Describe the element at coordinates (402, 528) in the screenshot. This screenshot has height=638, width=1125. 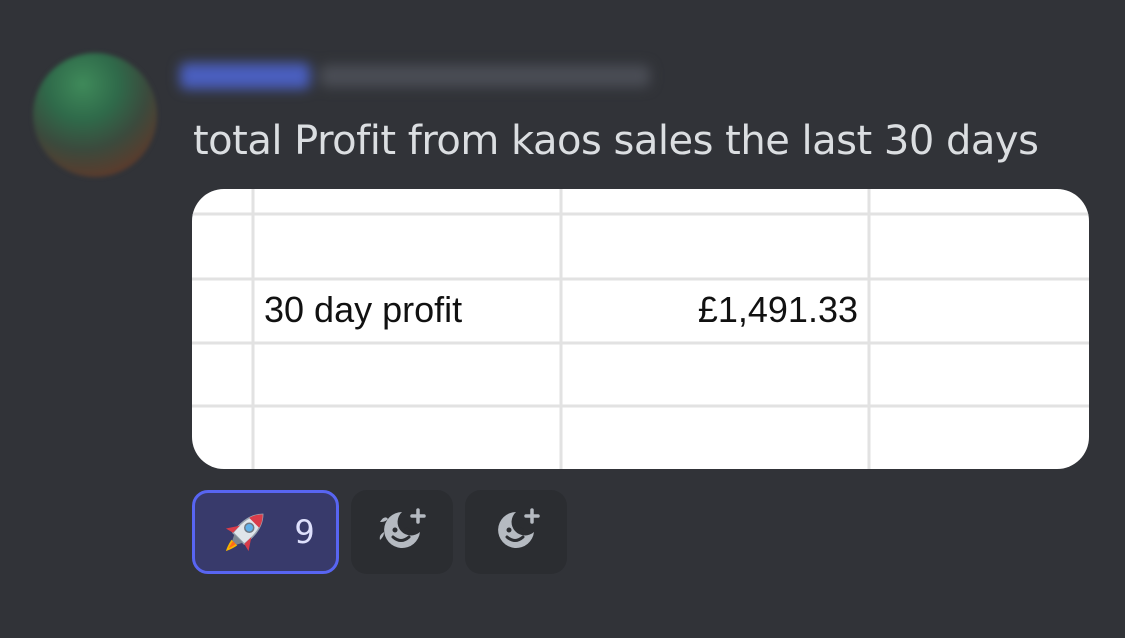
I see `add-super-reaction-icon` at that location.